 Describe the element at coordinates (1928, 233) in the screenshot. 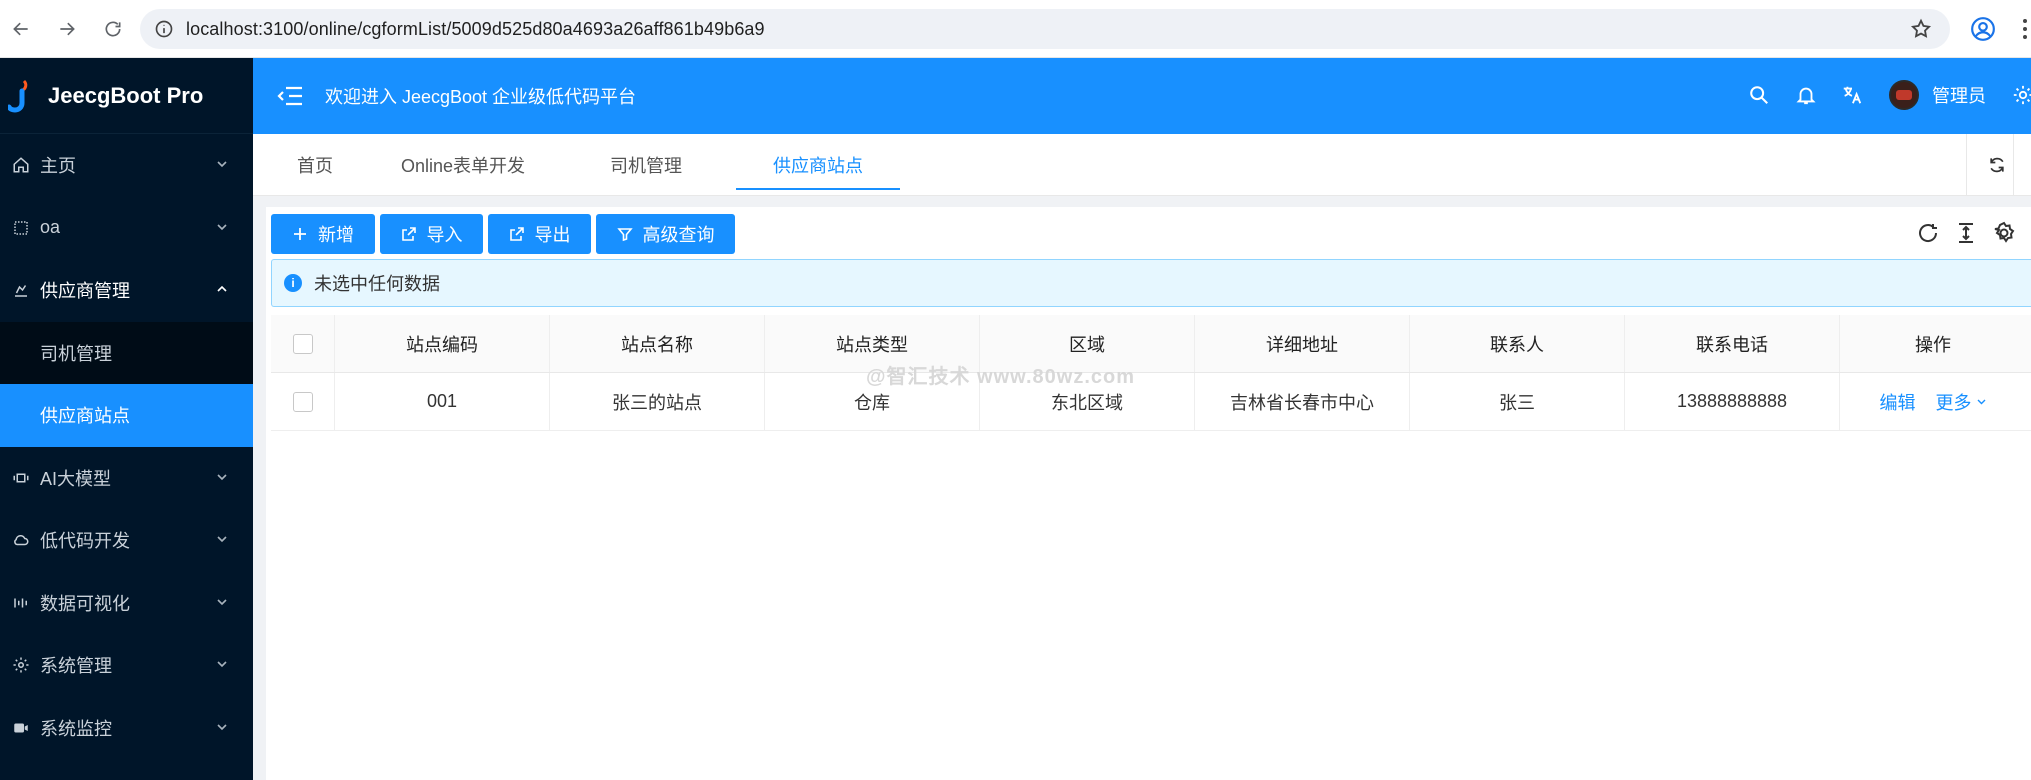

I see `reload-table-icon` at that location.